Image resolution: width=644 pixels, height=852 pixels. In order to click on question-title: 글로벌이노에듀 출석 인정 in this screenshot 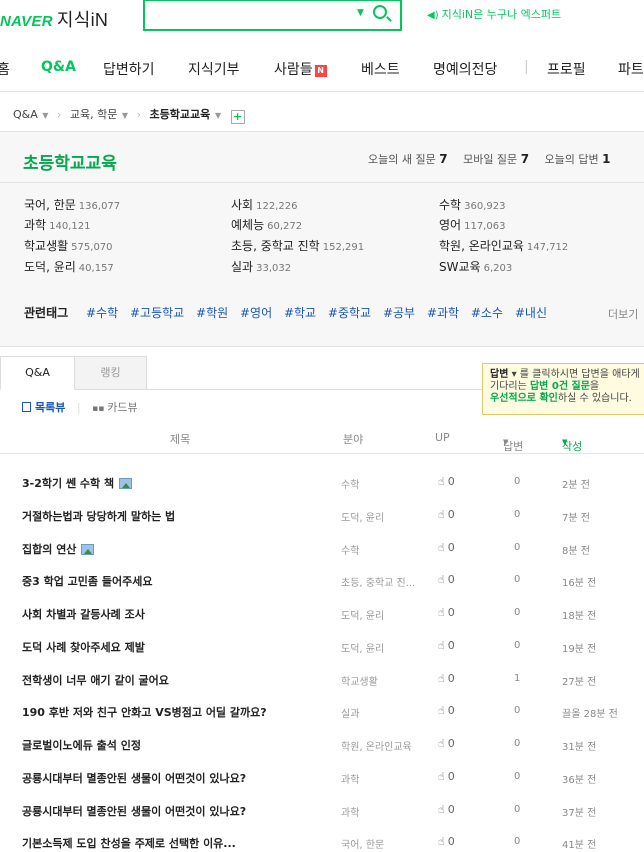, I will do `click(81, 745)`.